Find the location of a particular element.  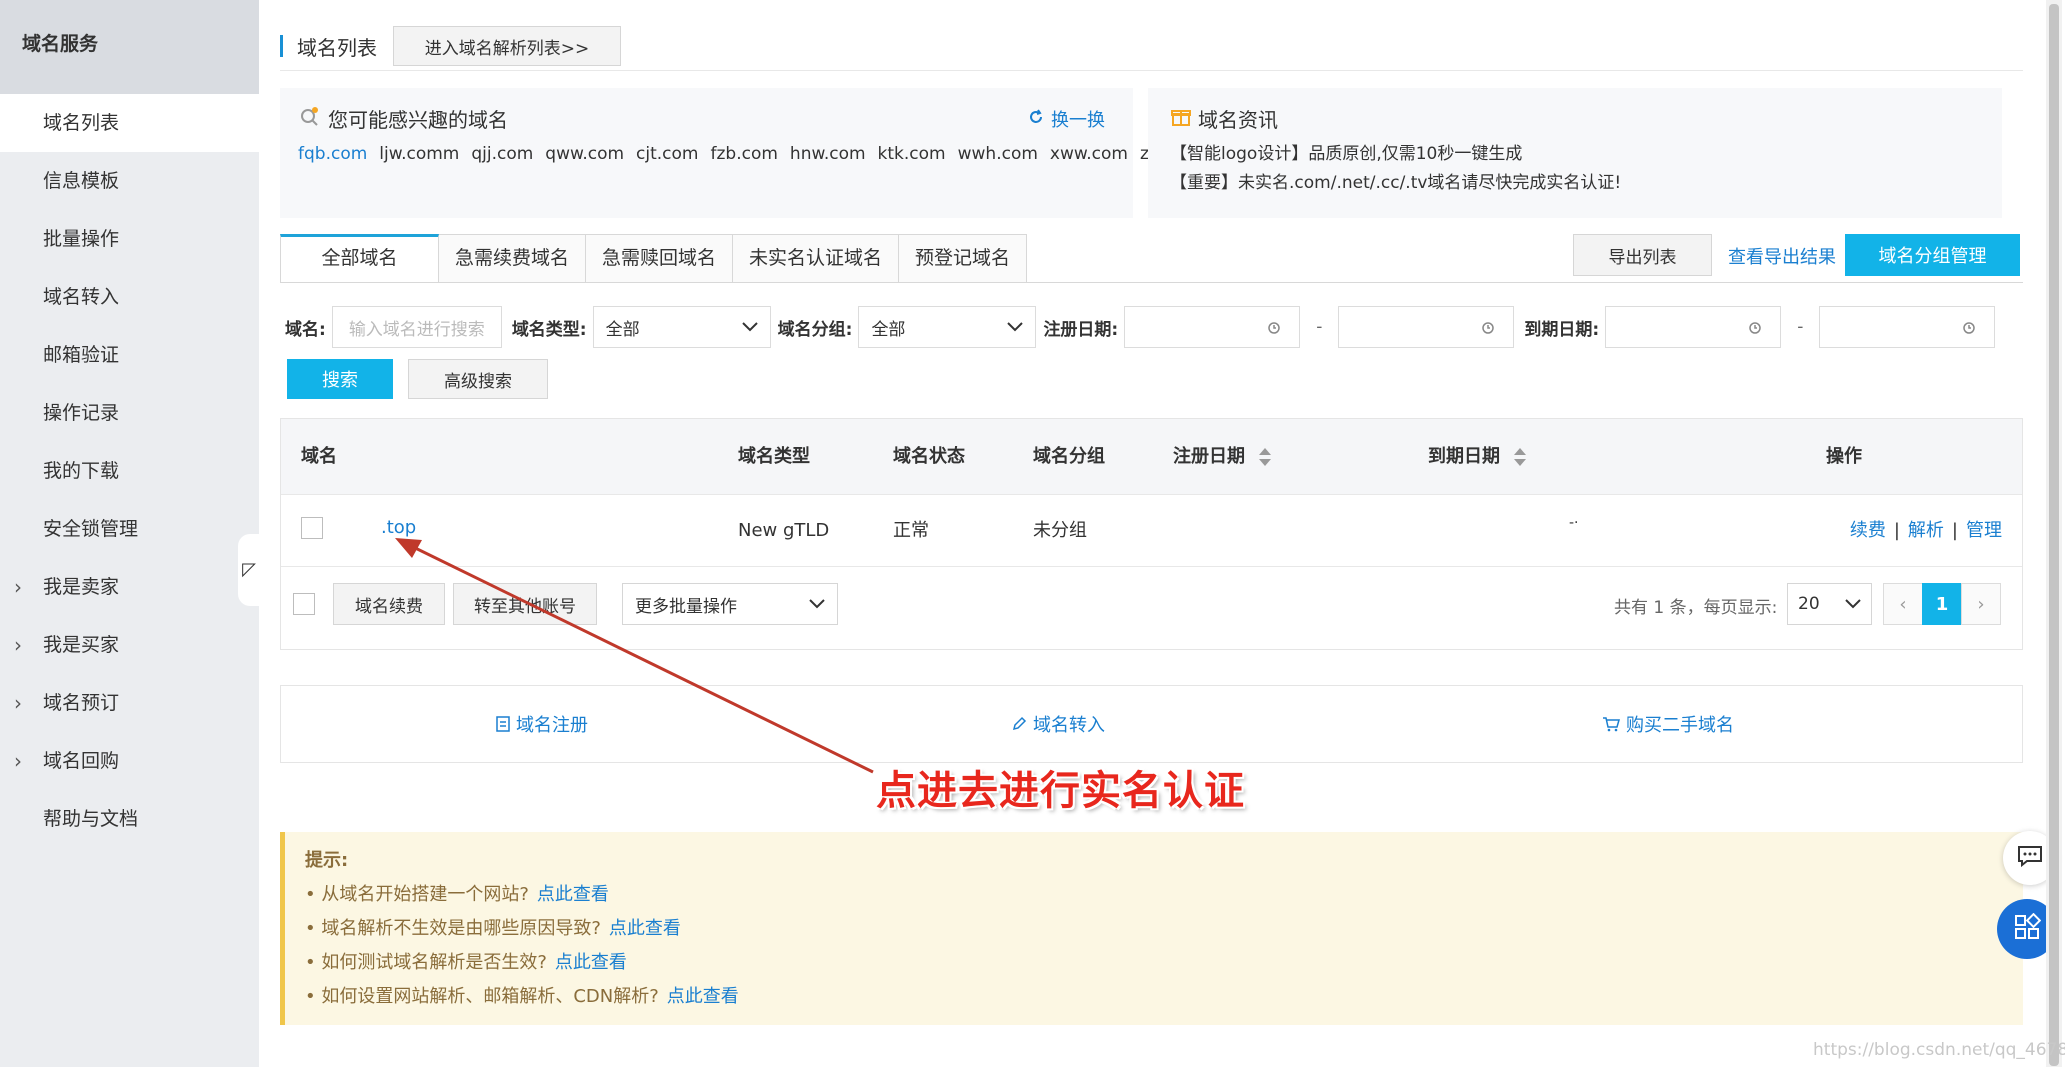

advanced-search-button: 高级搜索 is located at coordinates (478, 379).